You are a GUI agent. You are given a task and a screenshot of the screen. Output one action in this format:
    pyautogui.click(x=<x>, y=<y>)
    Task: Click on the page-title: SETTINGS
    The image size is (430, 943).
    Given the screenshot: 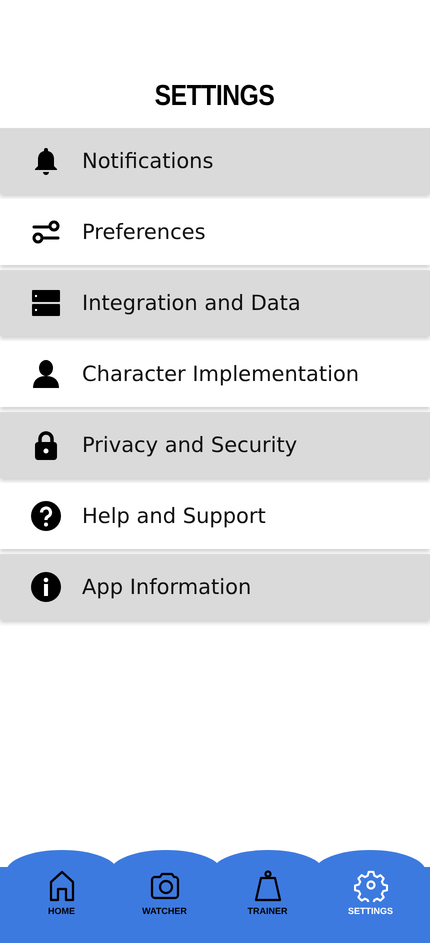 What is the action you would take?
    pyautogui.click(x=215, y=96)
    